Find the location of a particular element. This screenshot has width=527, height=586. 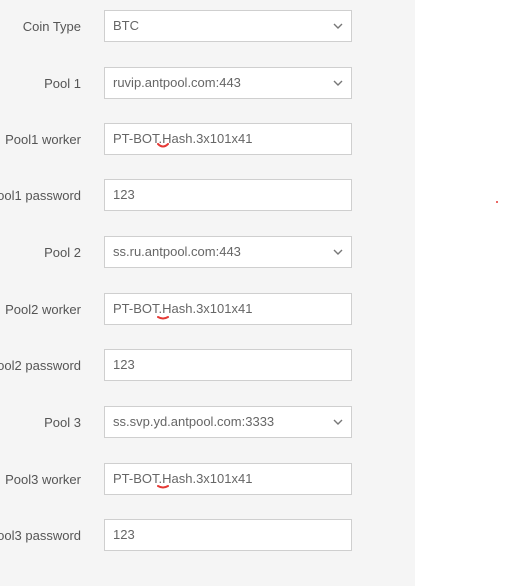

pool1-worker-label: Pool1 worker is located at coordinates (43, 139).